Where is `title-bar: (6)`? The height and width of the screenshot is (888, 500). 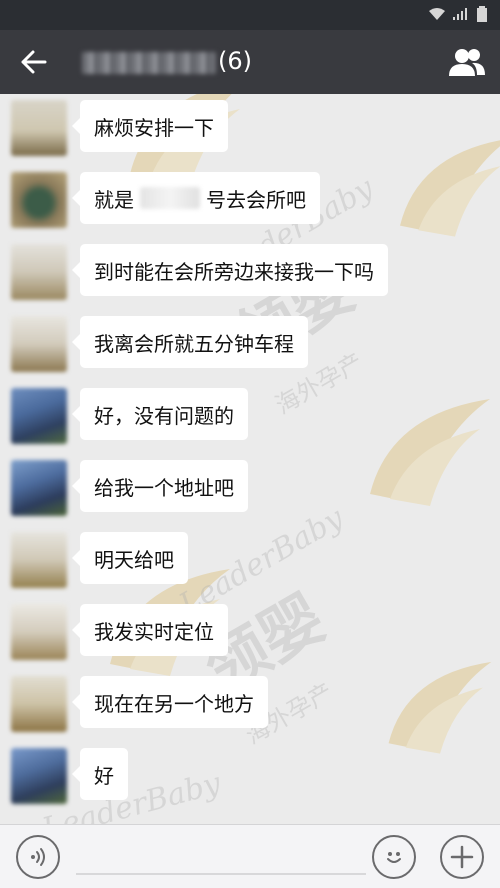 title-bar: (6) is located at coordinates (250, 62).